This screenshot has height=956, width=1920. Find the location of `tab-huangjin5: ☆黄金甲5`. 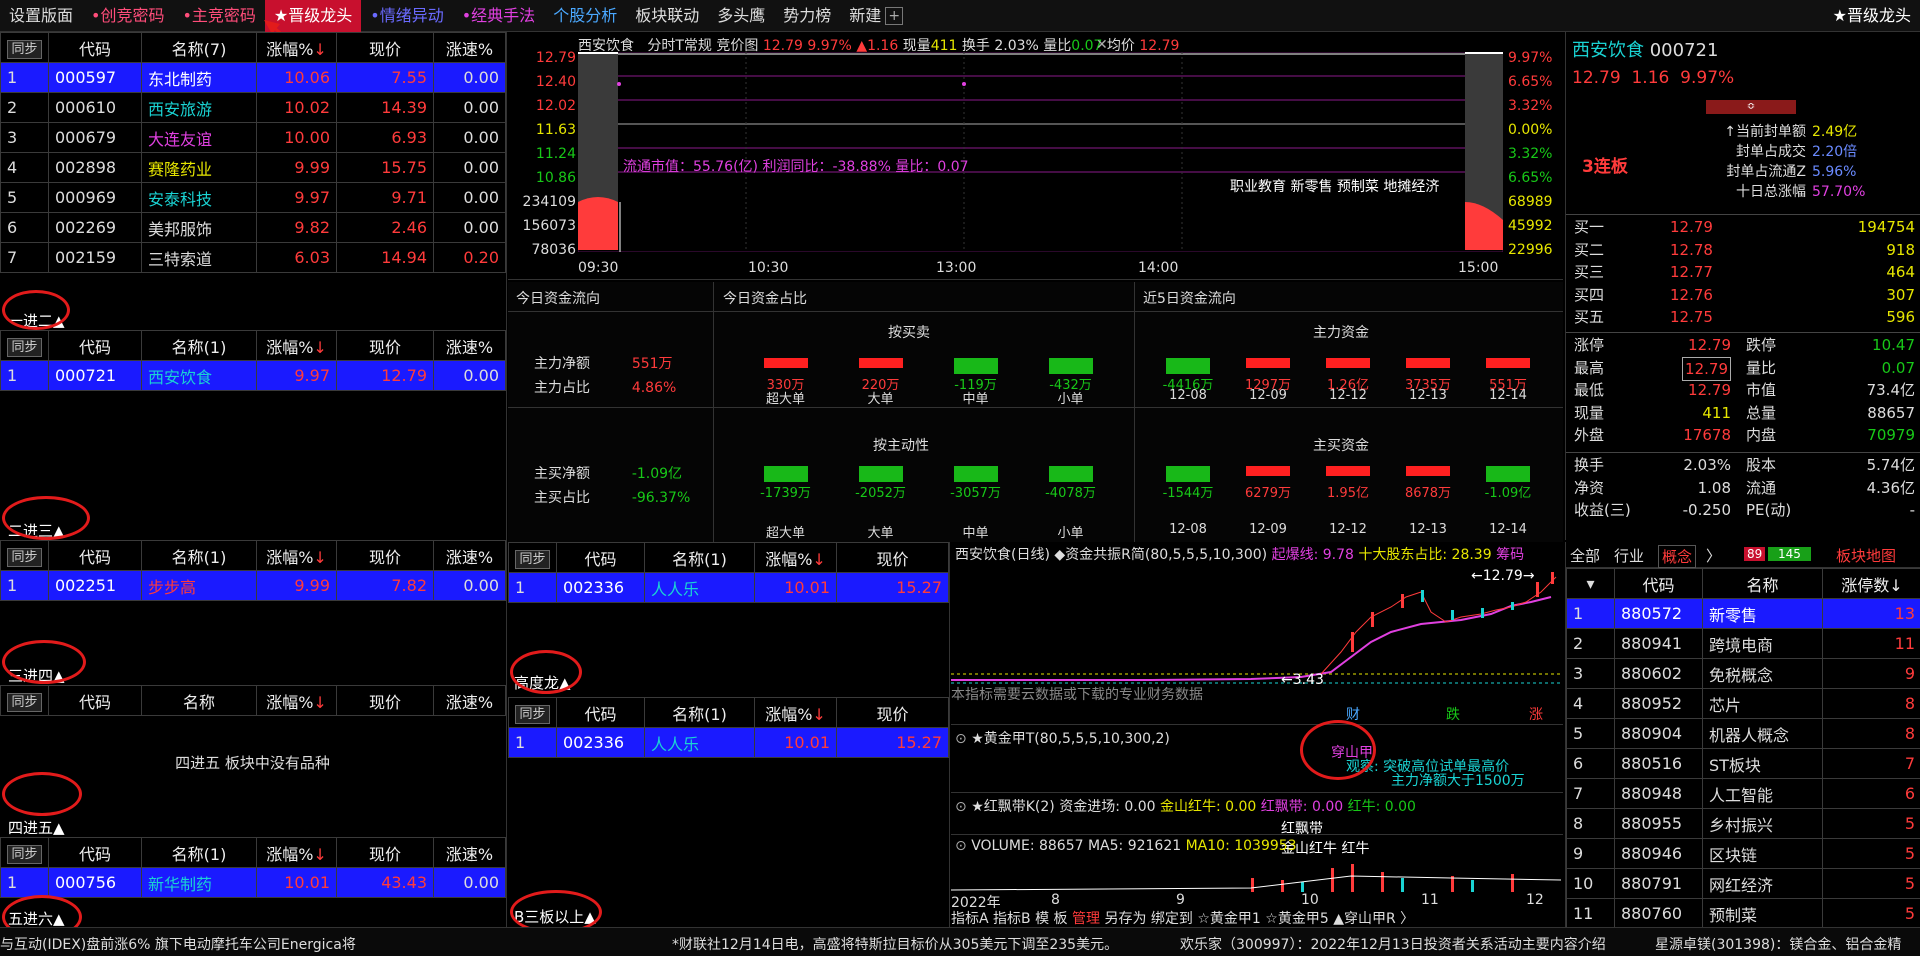

tab-huangjin5: ☆黄金甲5 is located at coordinates (1296, 919).